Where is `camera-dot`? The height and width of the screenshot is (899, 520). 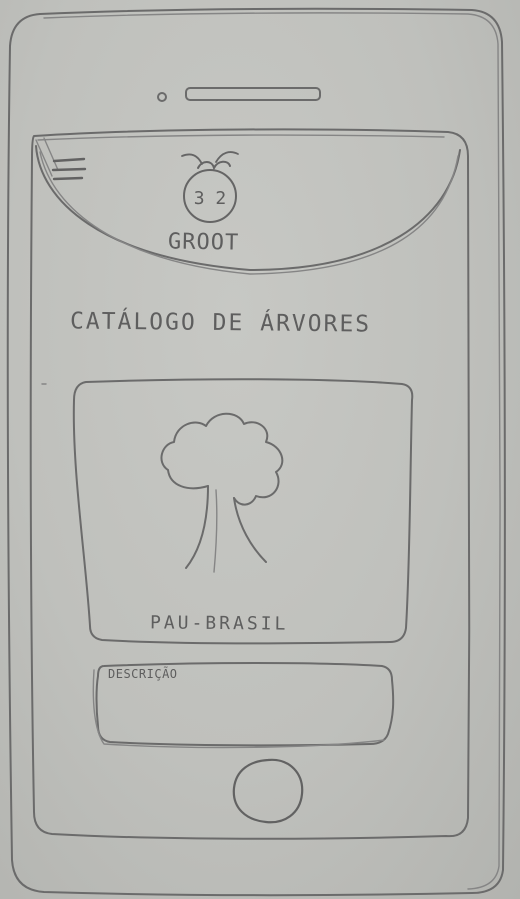
camera-dot is located at coordinates (162, 97).